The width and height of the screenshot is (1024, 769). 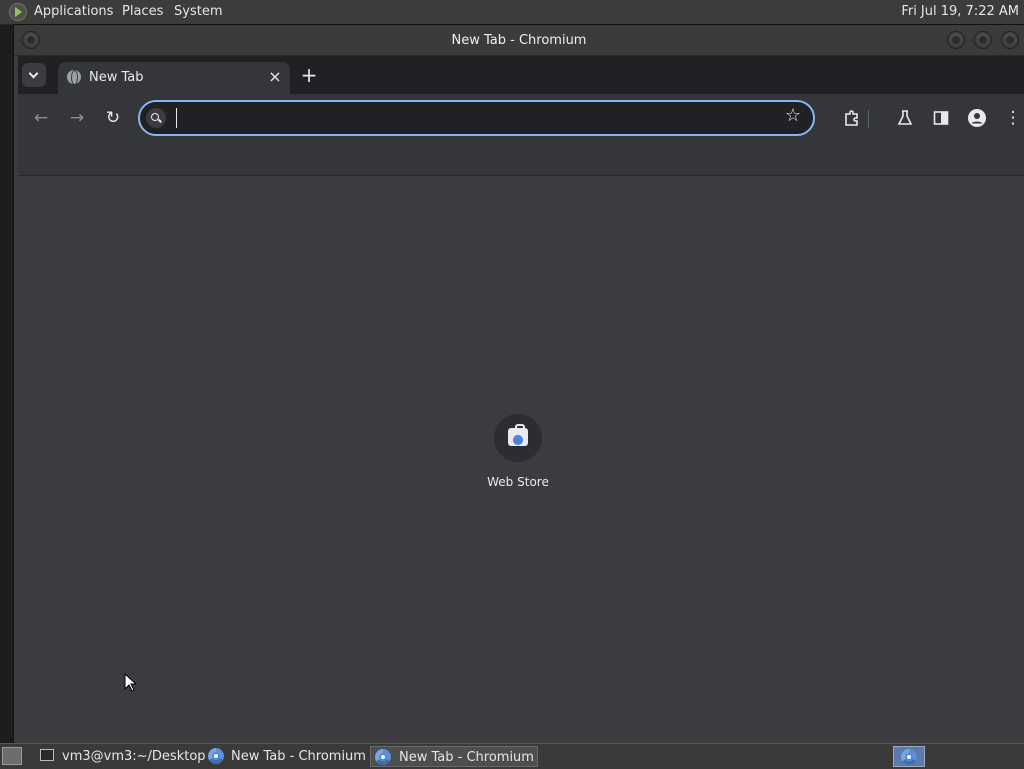 I want to click on shortcut-tile, so click(x=518, y=438).